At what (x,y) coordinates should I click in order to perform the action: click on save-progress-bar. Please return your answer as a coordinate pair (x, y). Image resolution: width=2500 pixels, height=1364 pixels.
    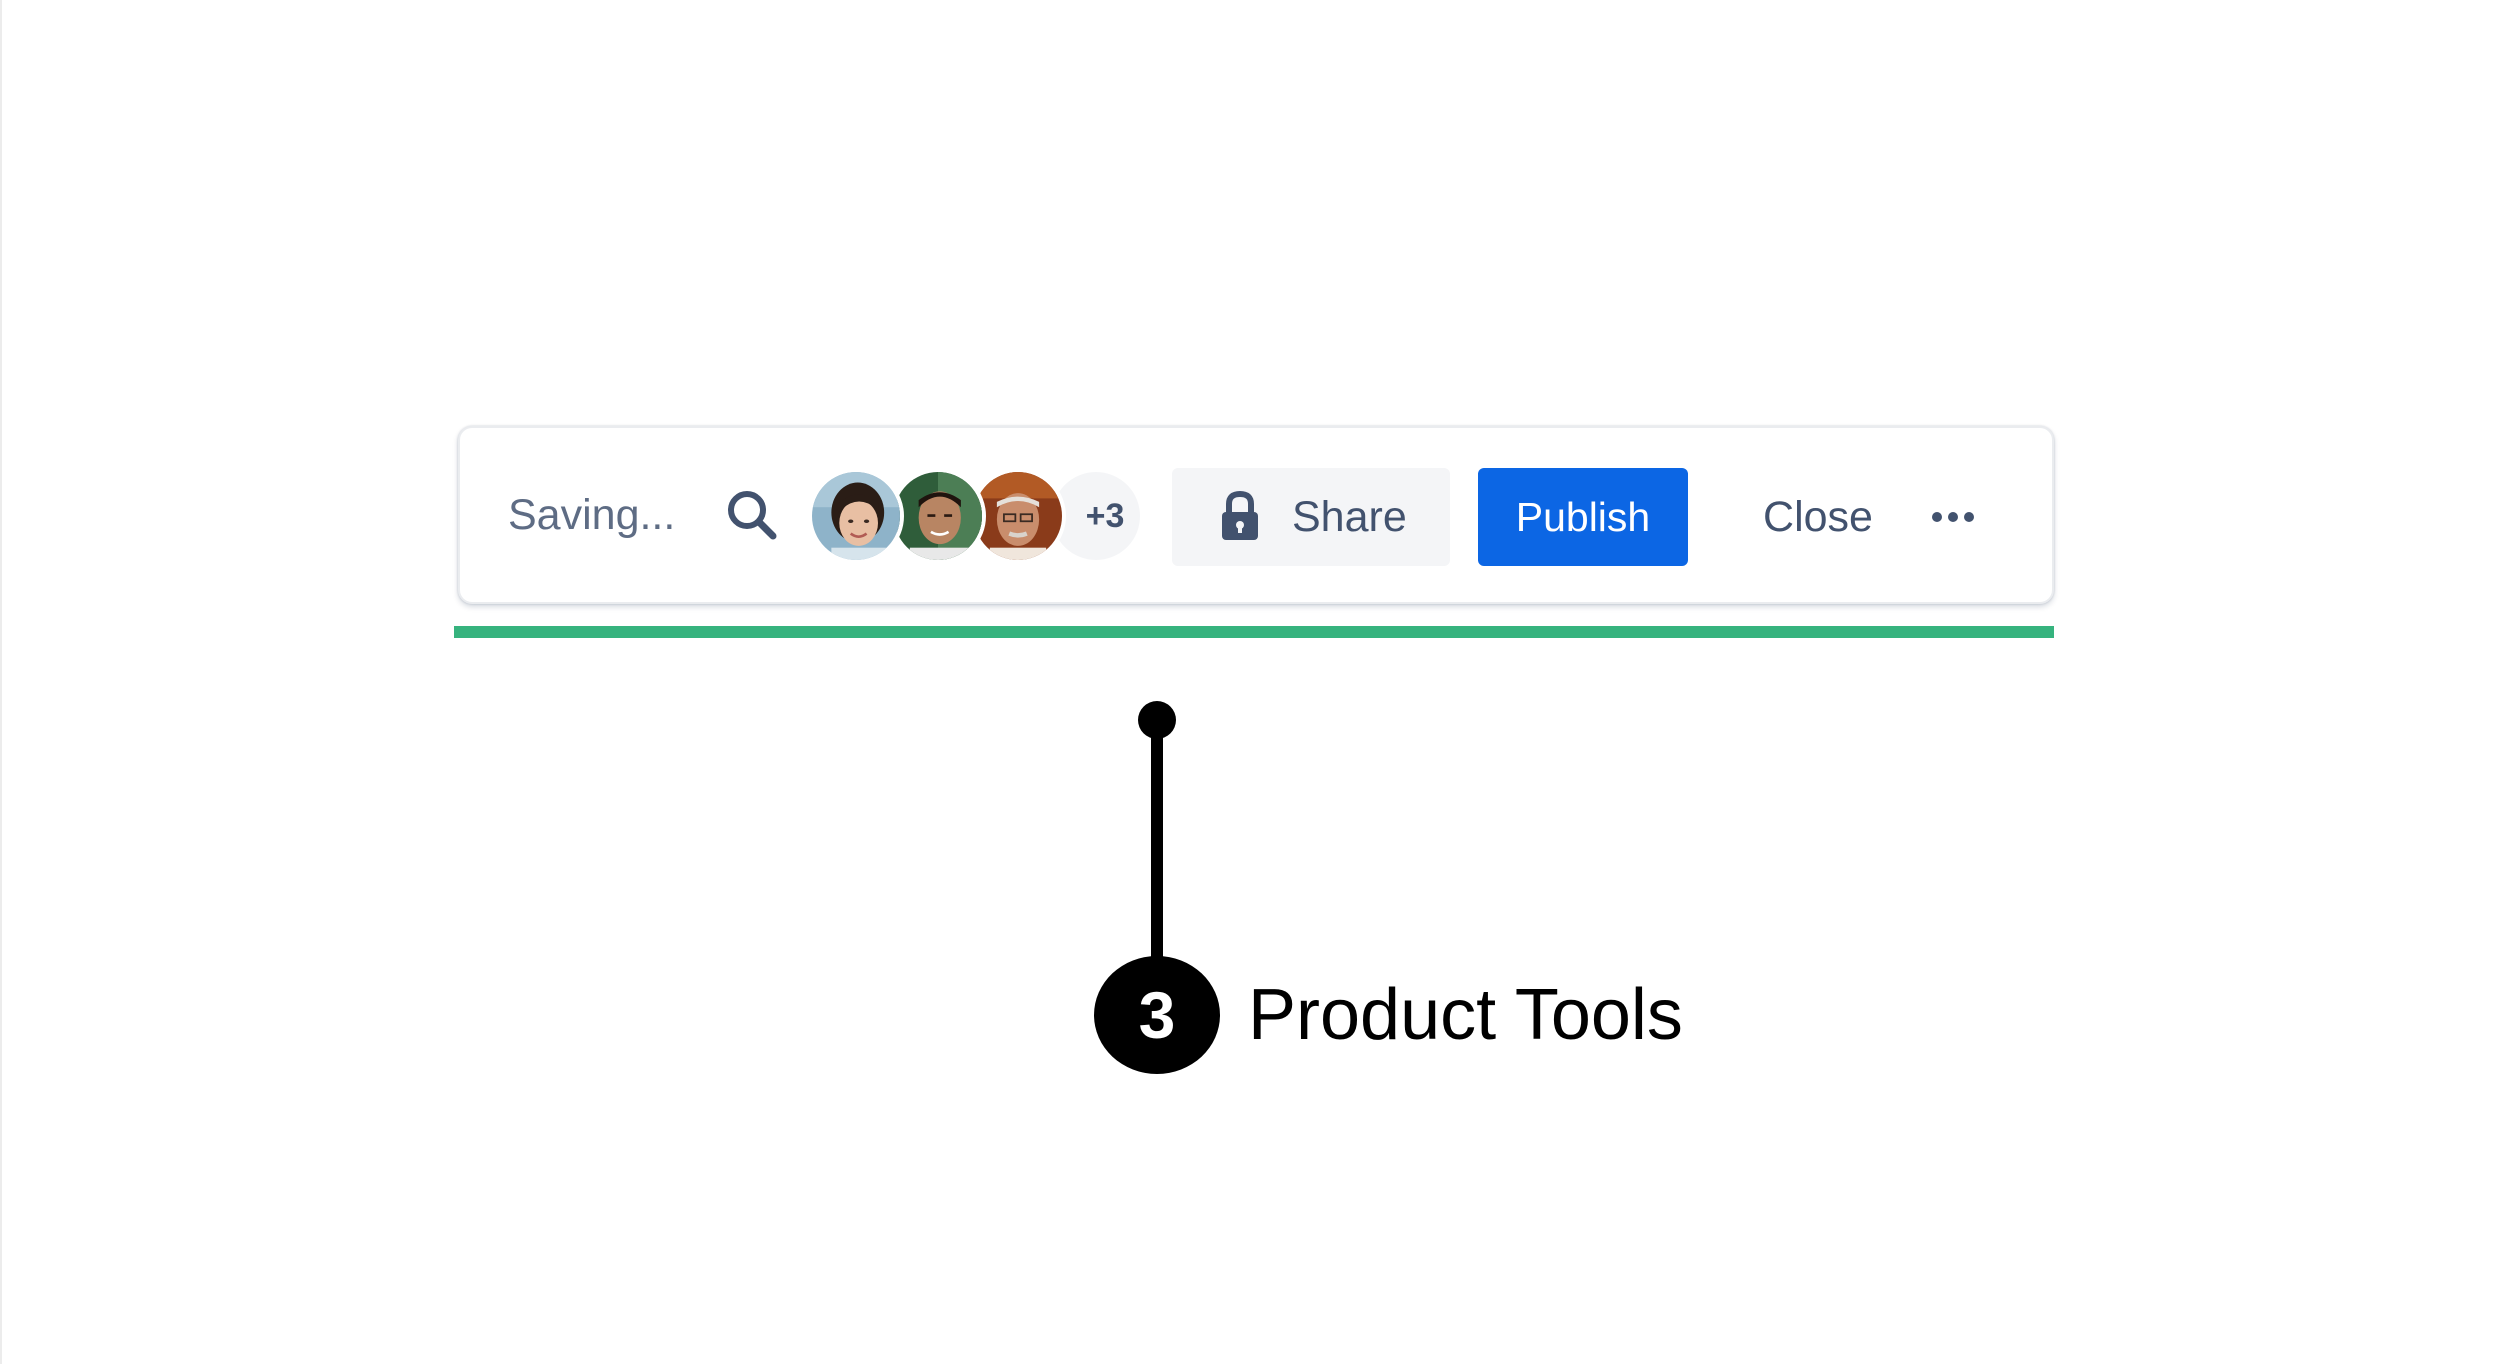
    Looking at the image, I should click on (1254, 632).